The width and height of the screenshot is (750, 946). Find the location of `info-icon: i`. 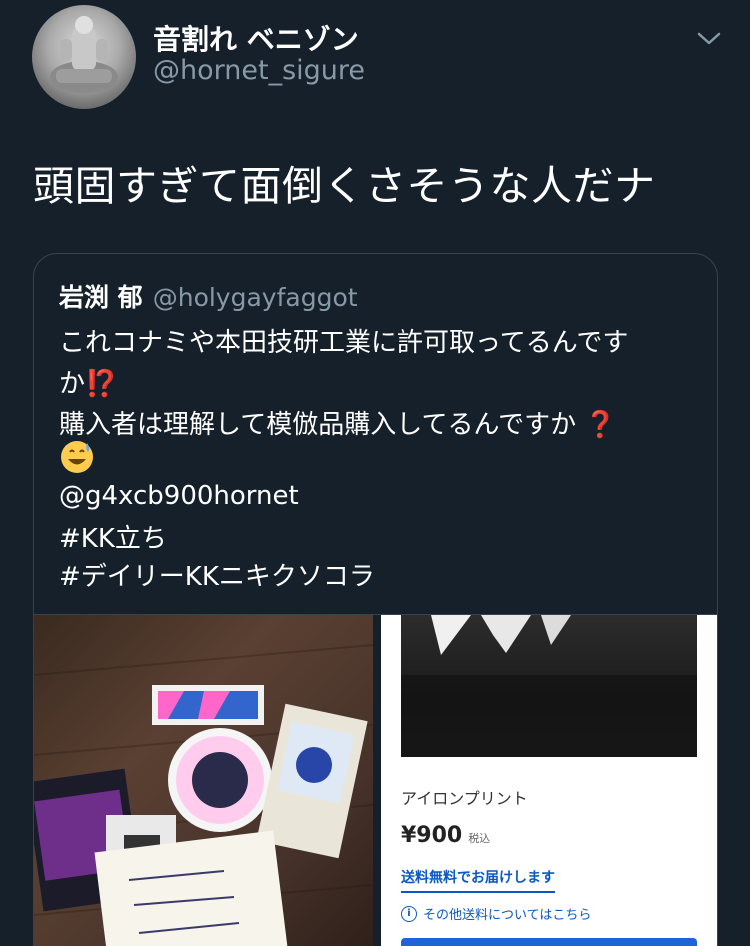

info-icon: i is located at coordinates (409, 913).